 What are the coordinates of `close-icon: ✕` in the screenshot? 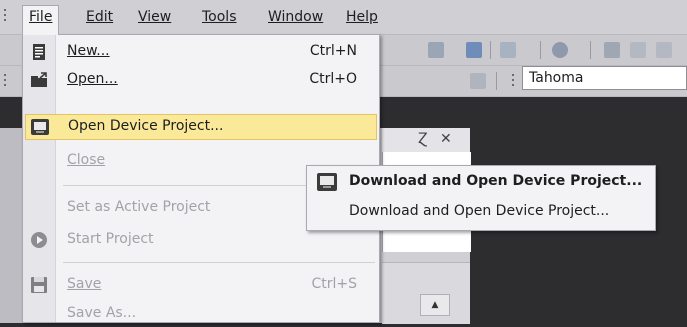 It's located at (446, 139).